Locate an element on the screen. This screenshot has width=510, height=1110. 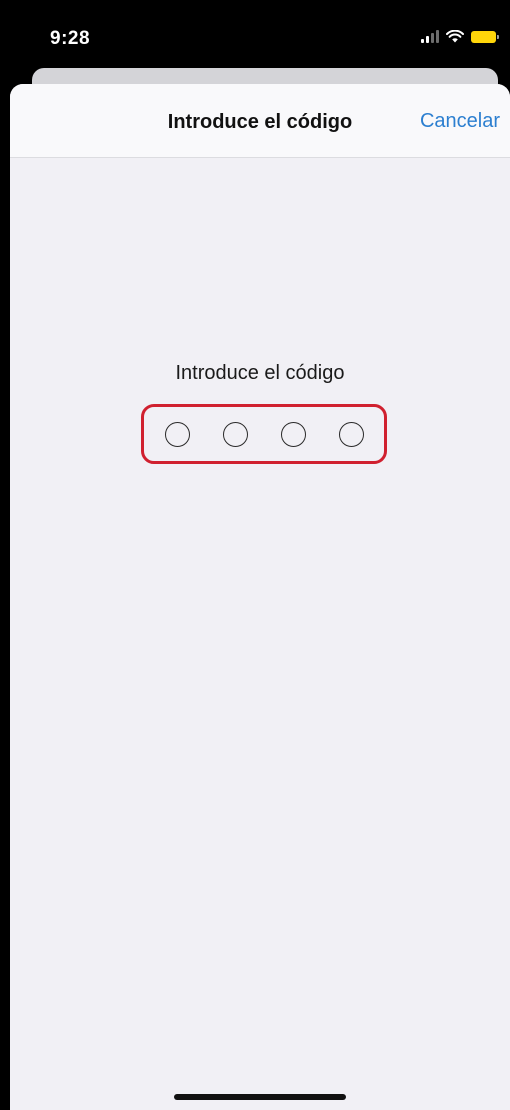
status-time: 9:28 is located at coordinates (70, 38).